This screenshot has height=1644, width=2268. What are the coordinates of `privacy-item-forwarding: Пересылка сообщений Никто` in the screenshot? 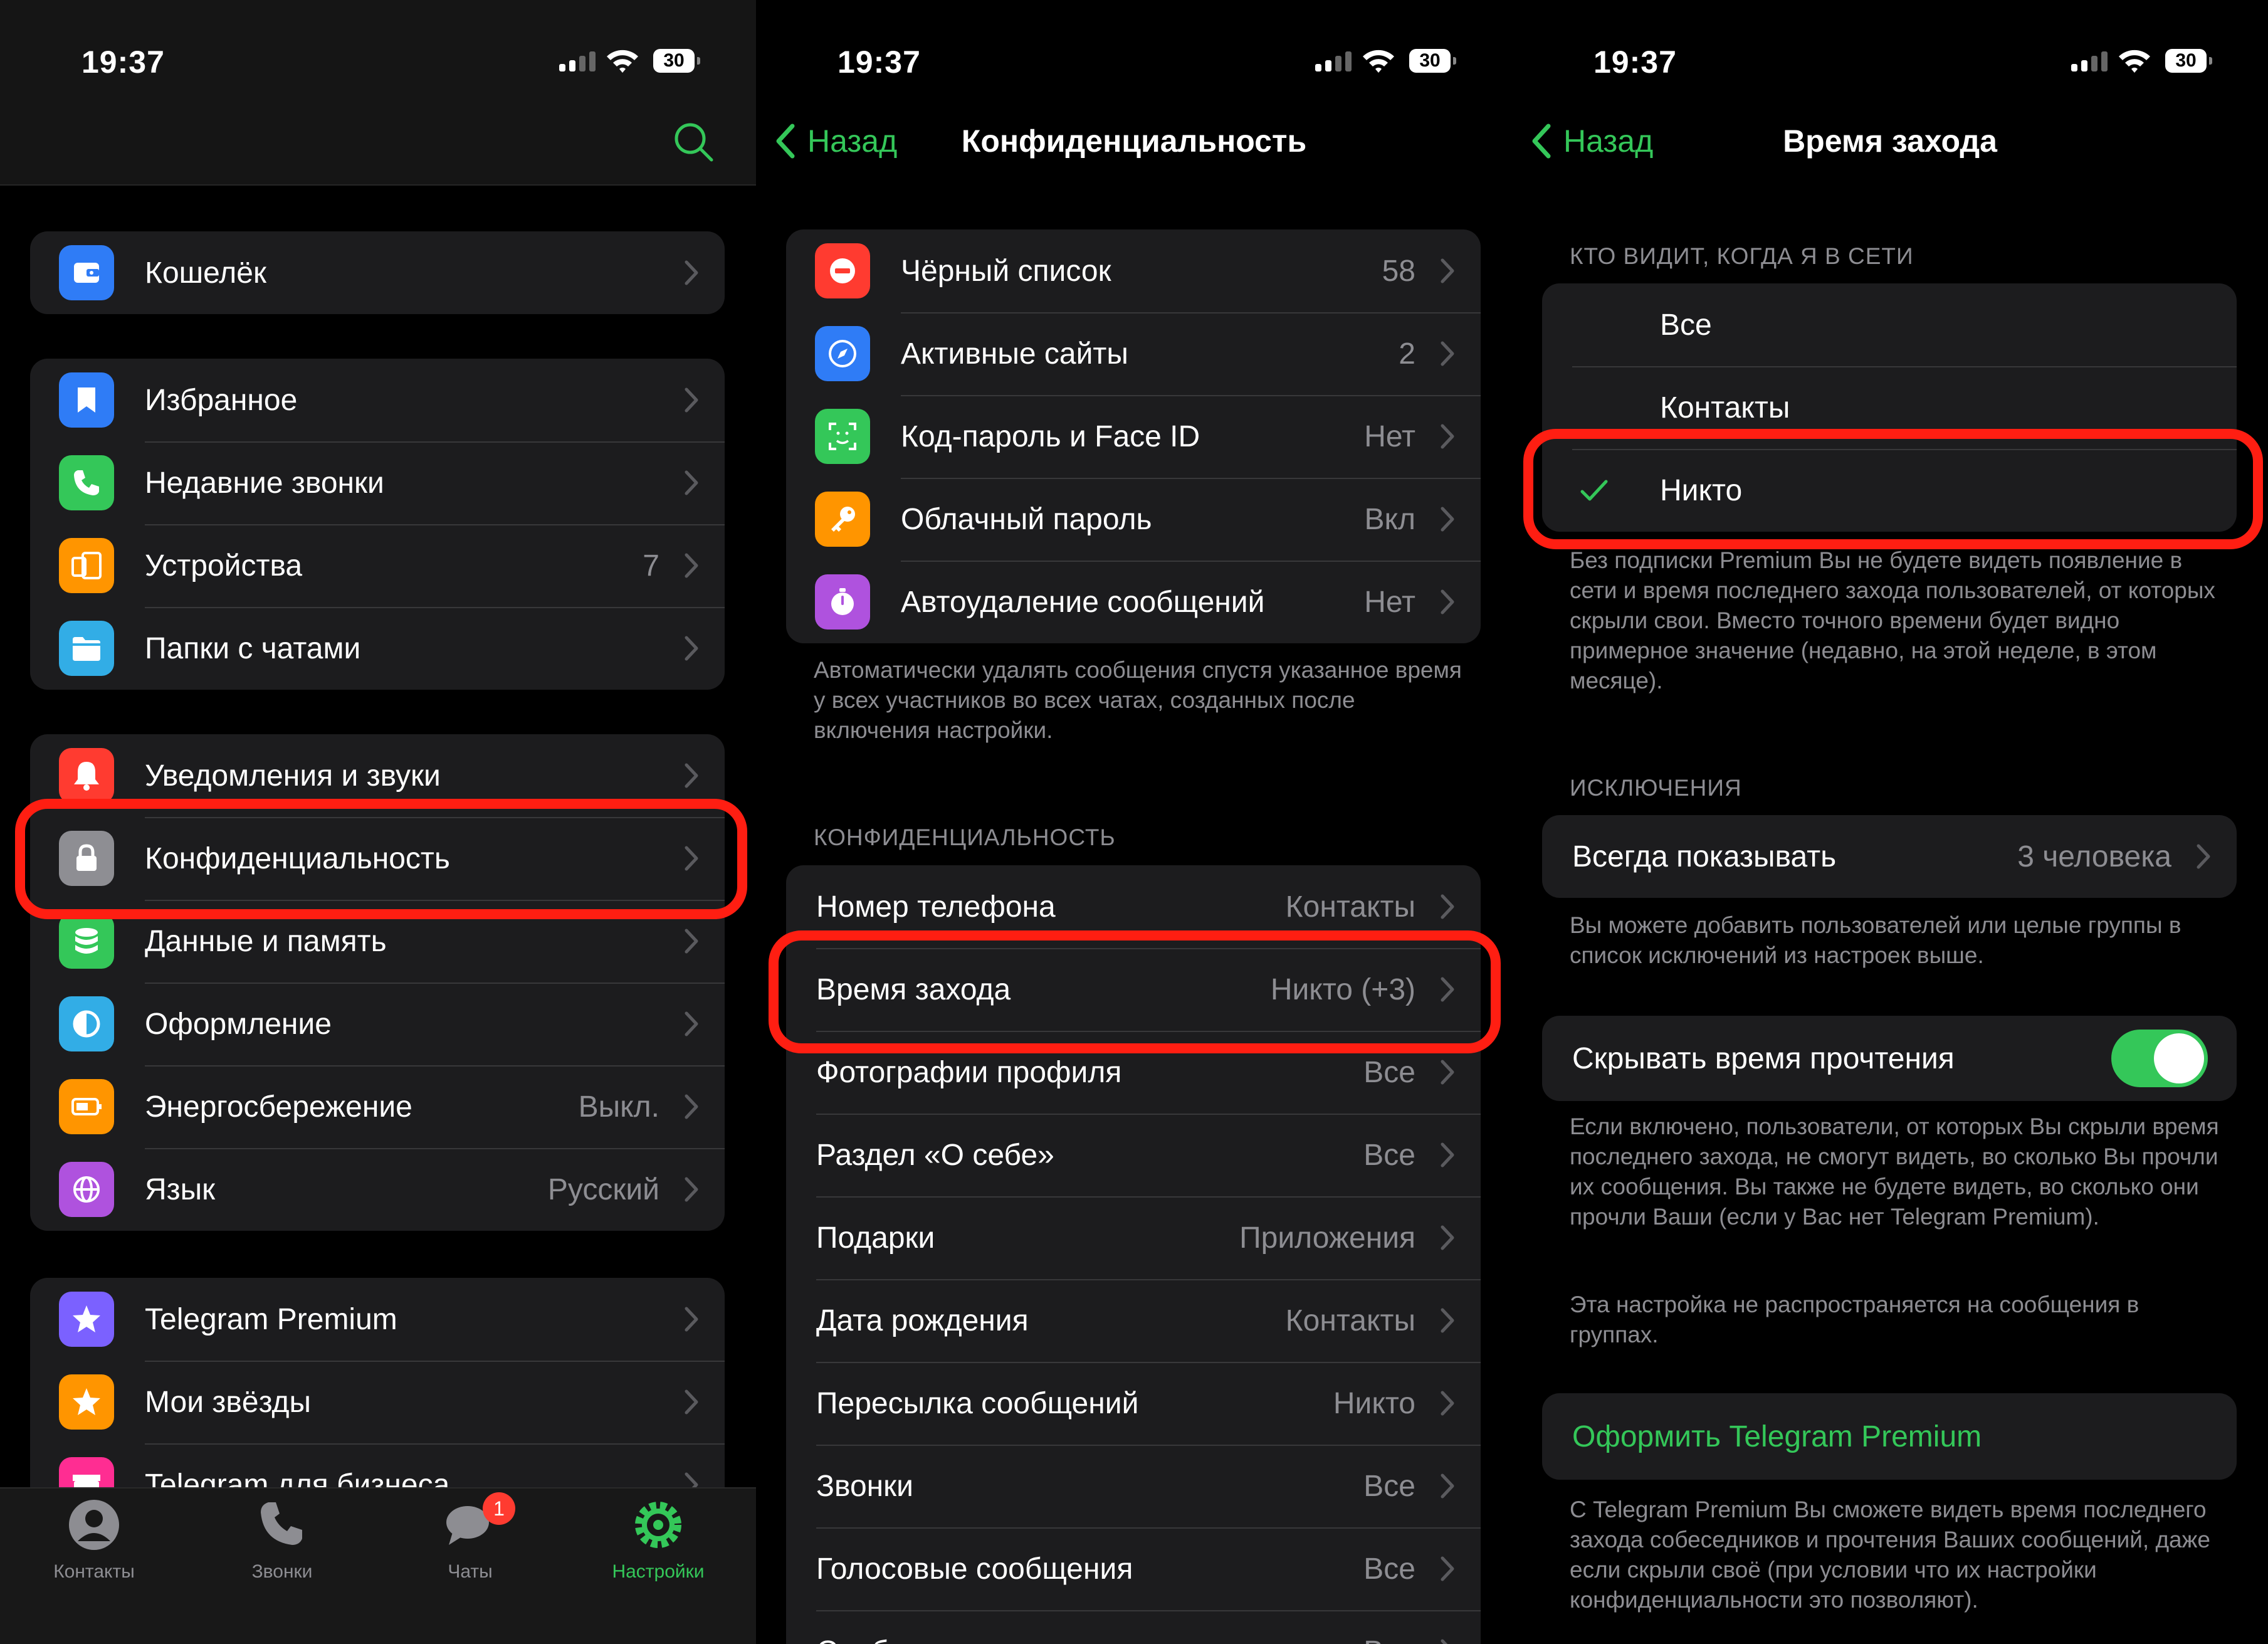 It's located at (1133, 1403).